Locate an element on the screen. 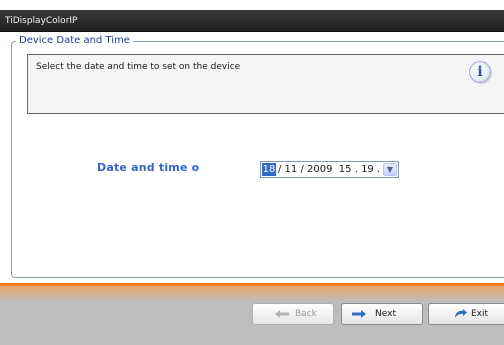 Image resolution: width=504 pixels, height=345 pixels. exit-icon is located at coordinates (461, 313).